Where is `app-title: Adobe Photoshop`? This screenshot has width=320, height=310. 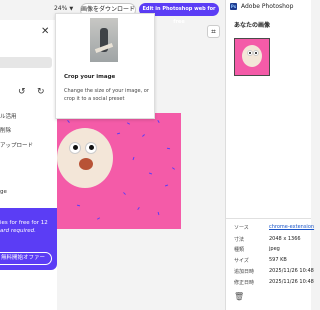 app-title: Adobe Photoshop is located at coordinates (267, 6).